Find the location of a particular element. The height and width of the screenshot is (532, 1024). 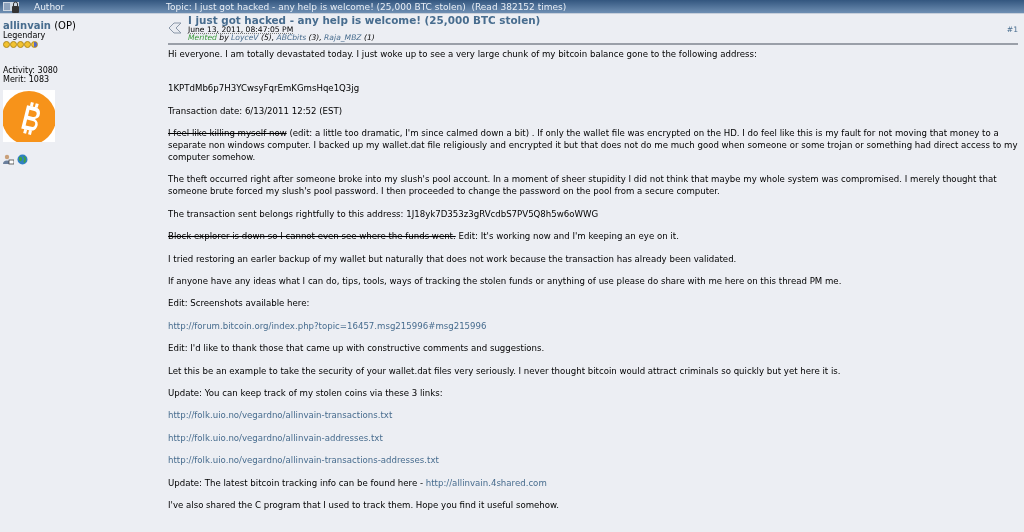

post-paragraph: I've also shared the C program that I used to track them. Hope you find it useful somehow. is located at coordinates (364, 504).